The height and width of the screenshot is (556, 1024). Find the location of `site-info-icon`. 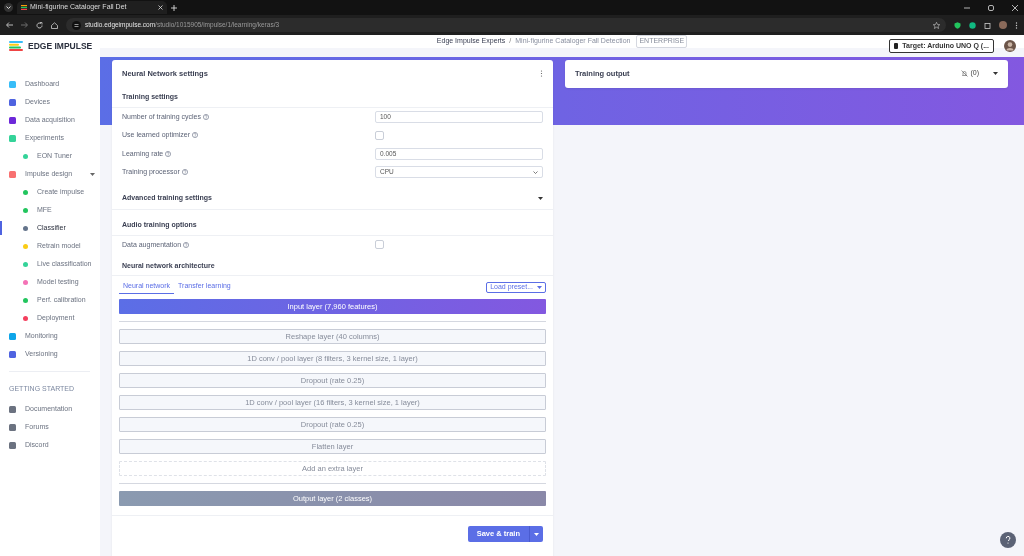

site-info-icon is located at coordinates (76, 25).